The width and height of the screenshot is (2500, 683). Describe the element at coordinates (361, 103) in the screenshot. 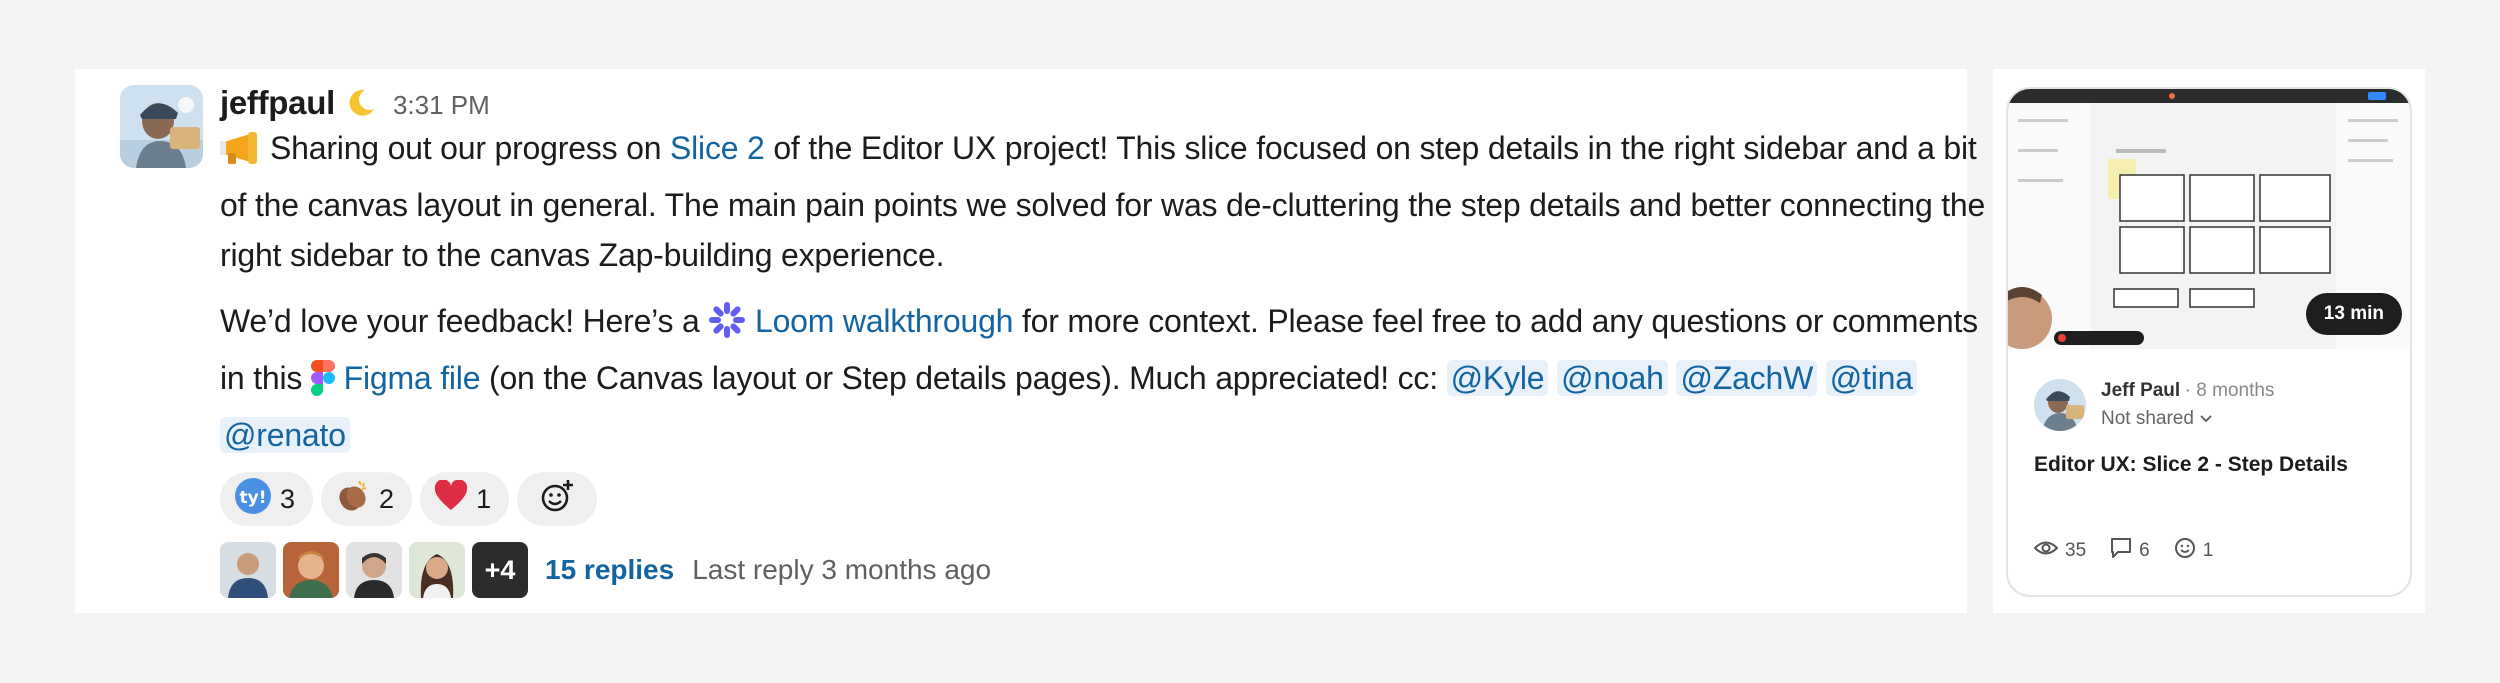

I see `crescent-moon-icon` at that location.